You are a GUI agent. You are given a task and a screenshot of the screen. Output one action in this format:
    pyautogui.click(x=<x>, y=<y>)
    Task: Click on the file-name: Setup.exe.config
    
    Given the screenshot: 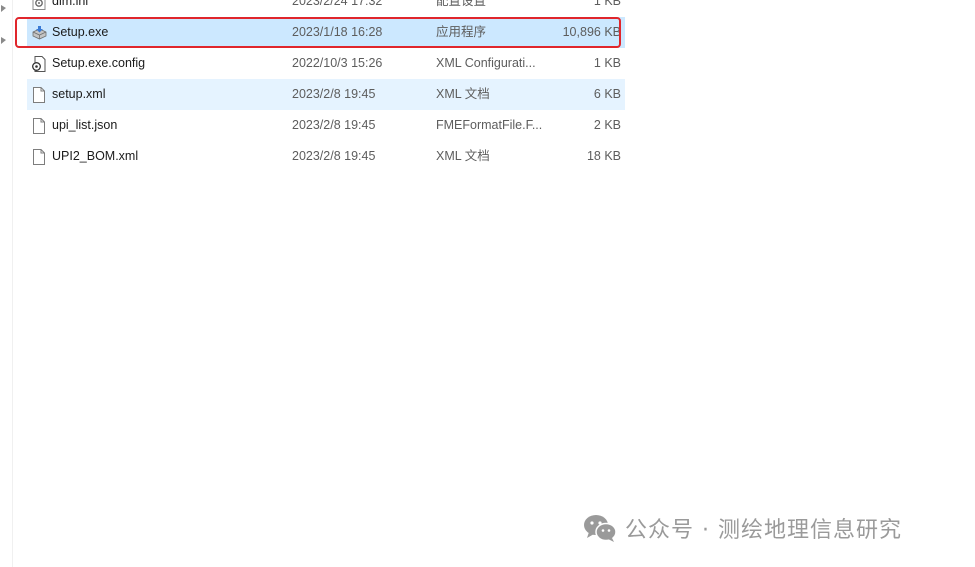 What is the action you would take?
    pyautogui.click(x=99, y=63)
    